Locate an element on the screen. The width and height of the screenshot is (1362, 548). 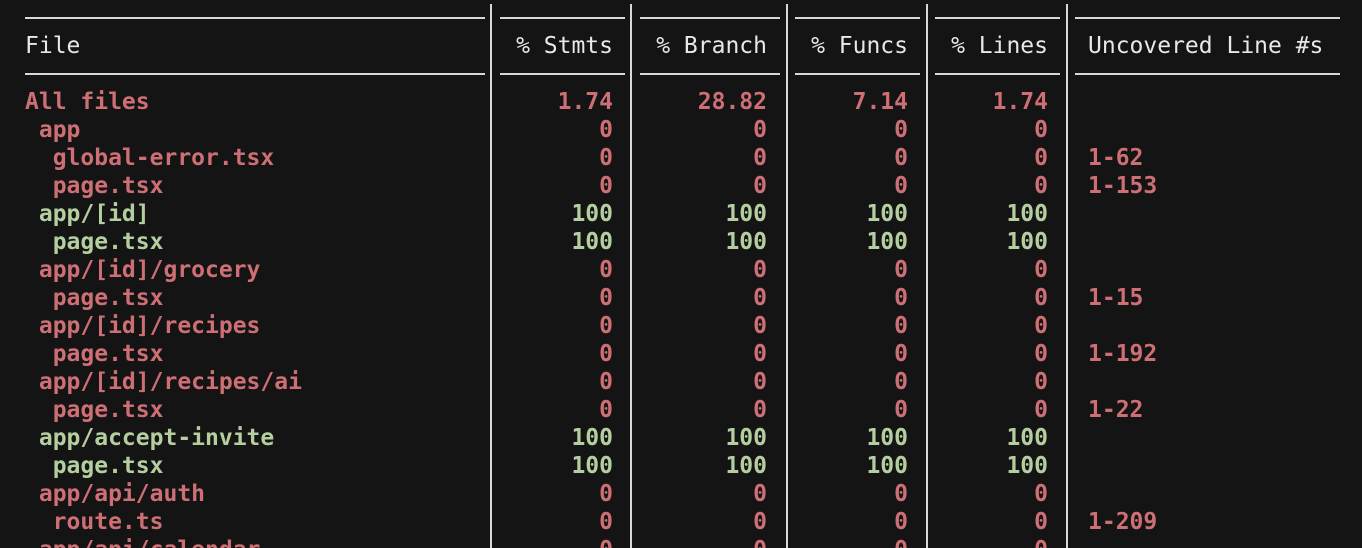
row-file: app/[id]/recipes/ai is located at coordinates (163, 382).